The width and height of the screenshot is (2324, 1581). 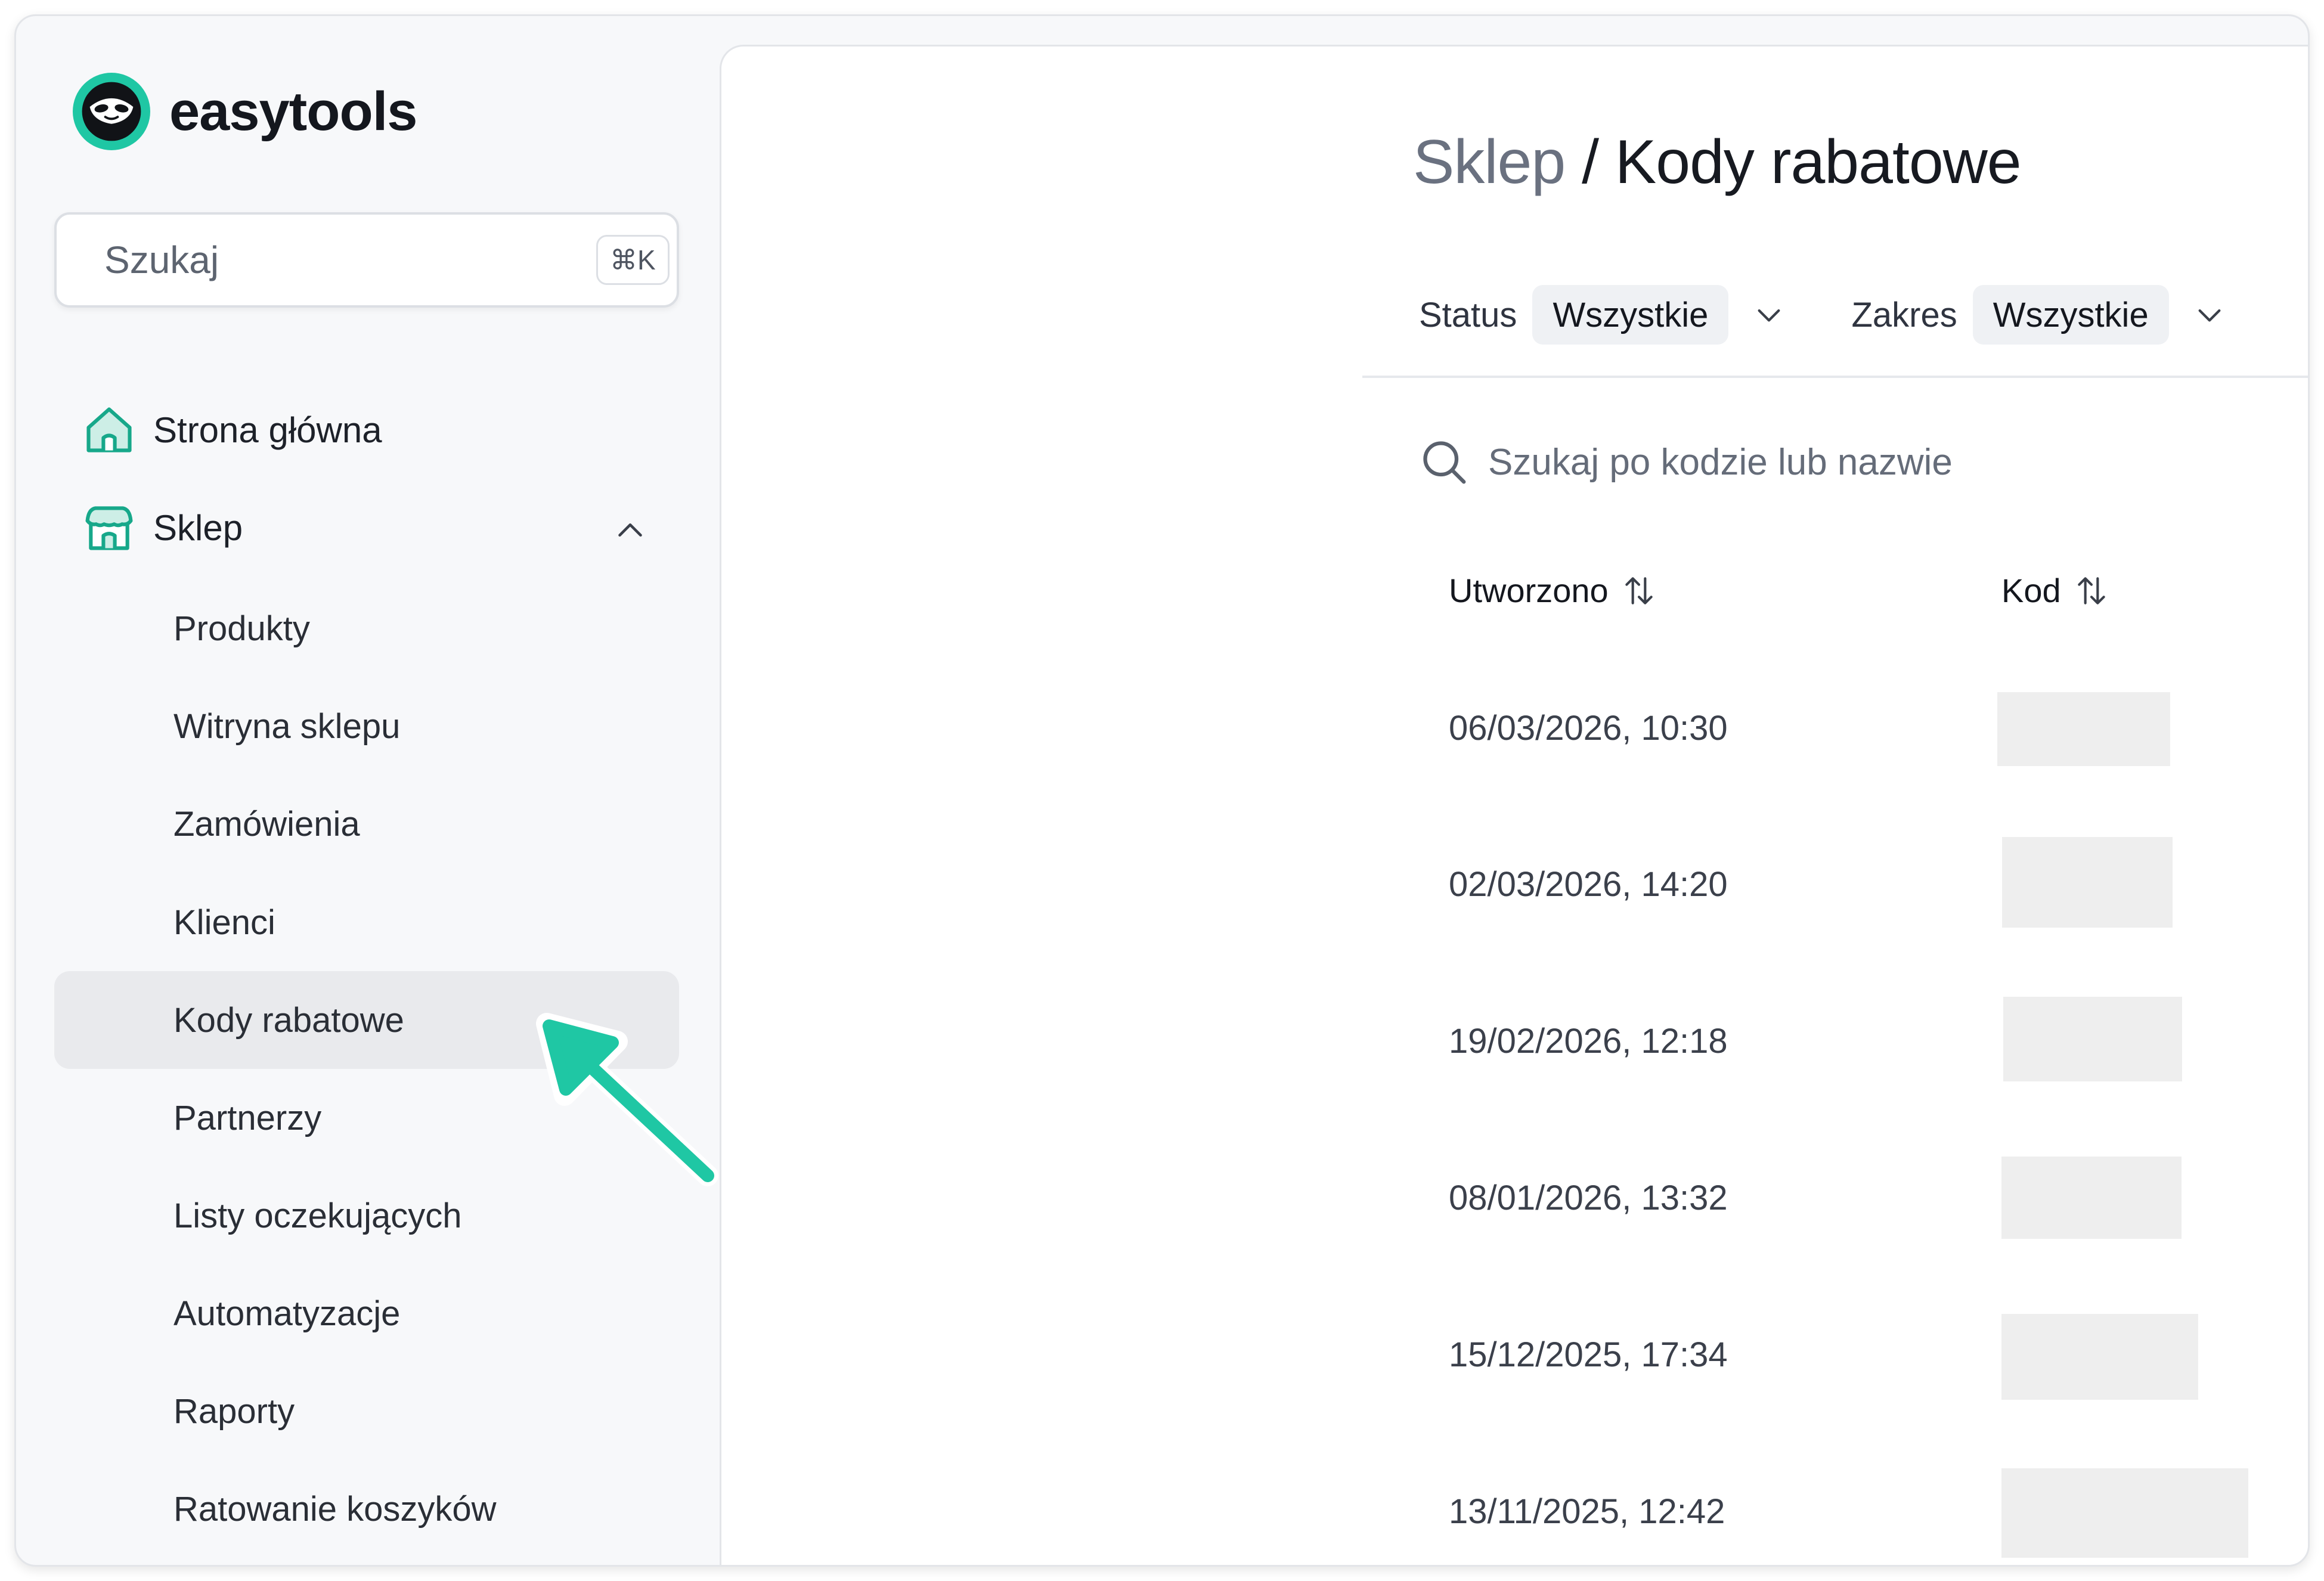 What do you see at coordinates (627, 1099) in the screenshot?
I see `annotation-arrow-icon` at bounding box center [627, 1099].